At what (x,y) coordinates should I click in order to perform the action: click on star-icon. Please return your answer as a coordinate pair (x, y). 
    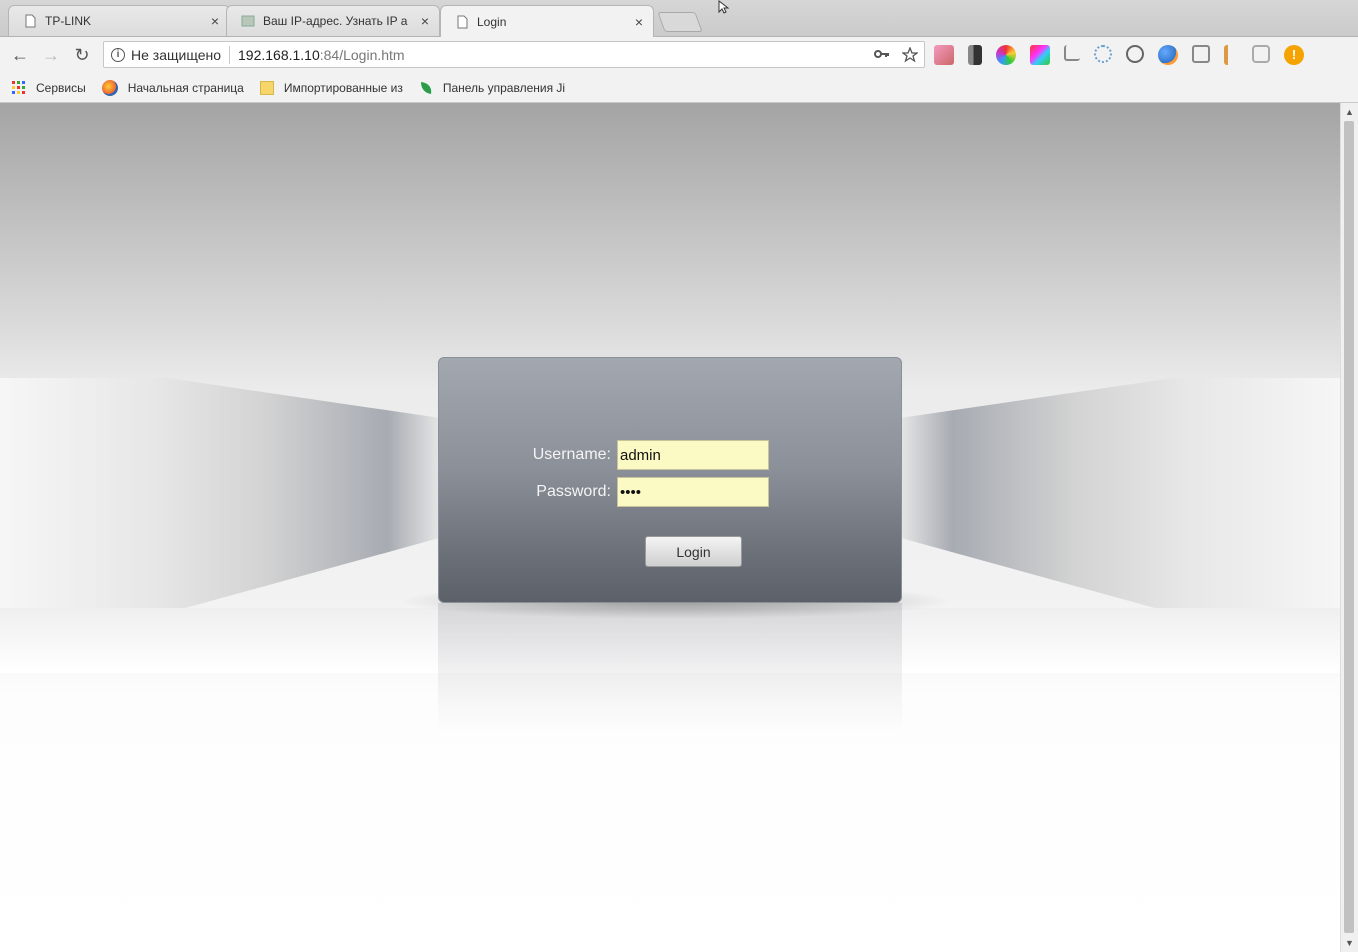
    Looking at the image, I should click on (910, 54).